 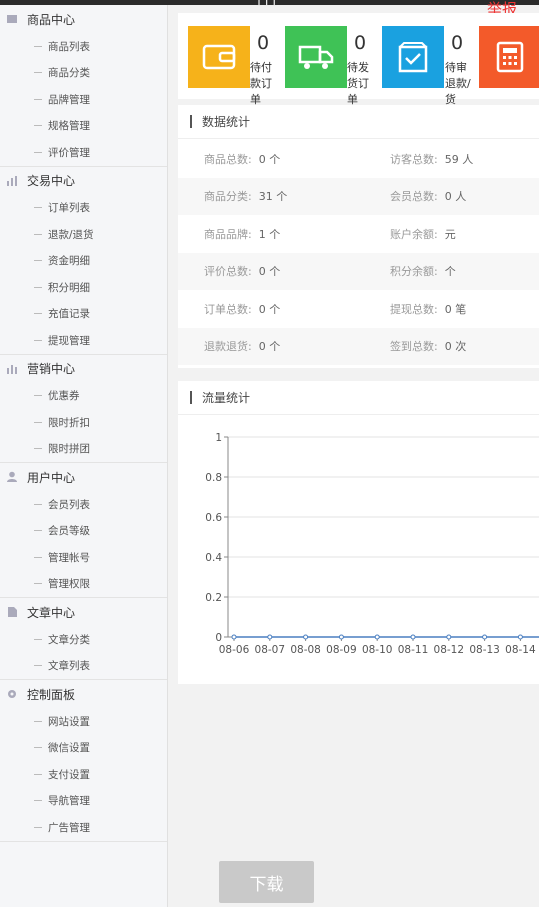 What do you see at coordinates (83, 181) in the screenshot?
I see `sidebar-section-header: 交易中心` at bounding box center [83, 181].